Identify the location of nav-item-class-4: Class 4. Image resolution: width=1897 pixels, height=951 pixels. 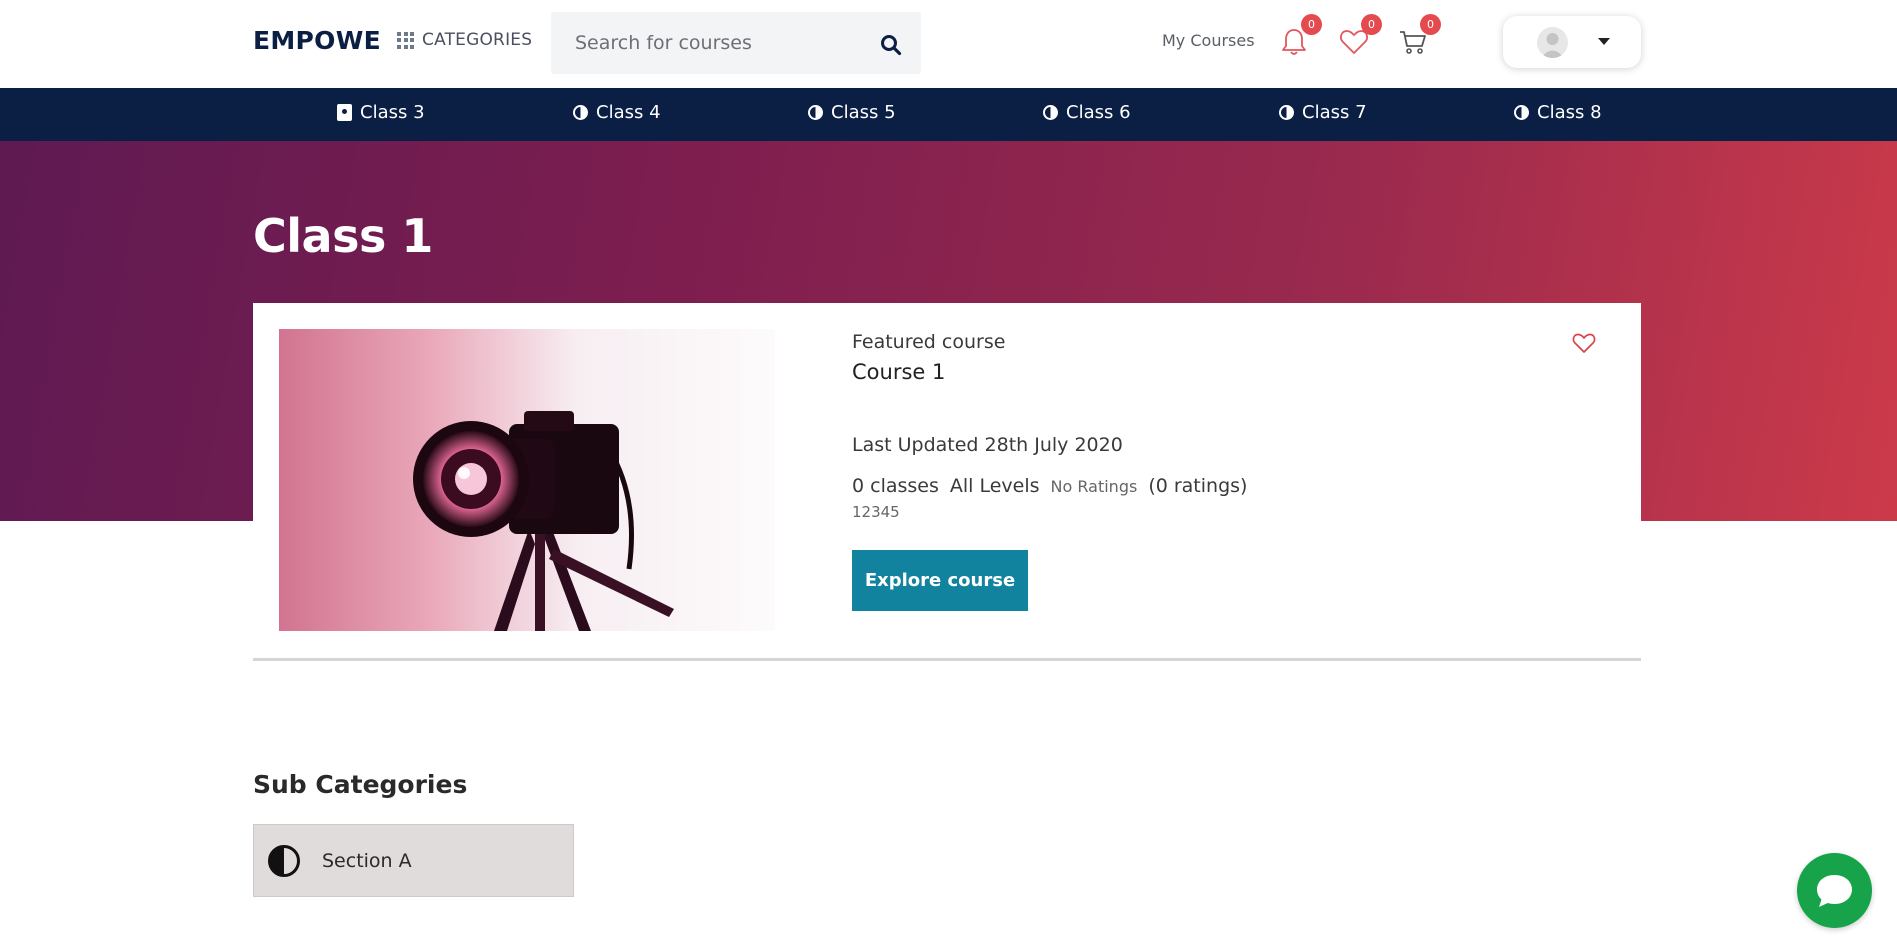
(617, 112).